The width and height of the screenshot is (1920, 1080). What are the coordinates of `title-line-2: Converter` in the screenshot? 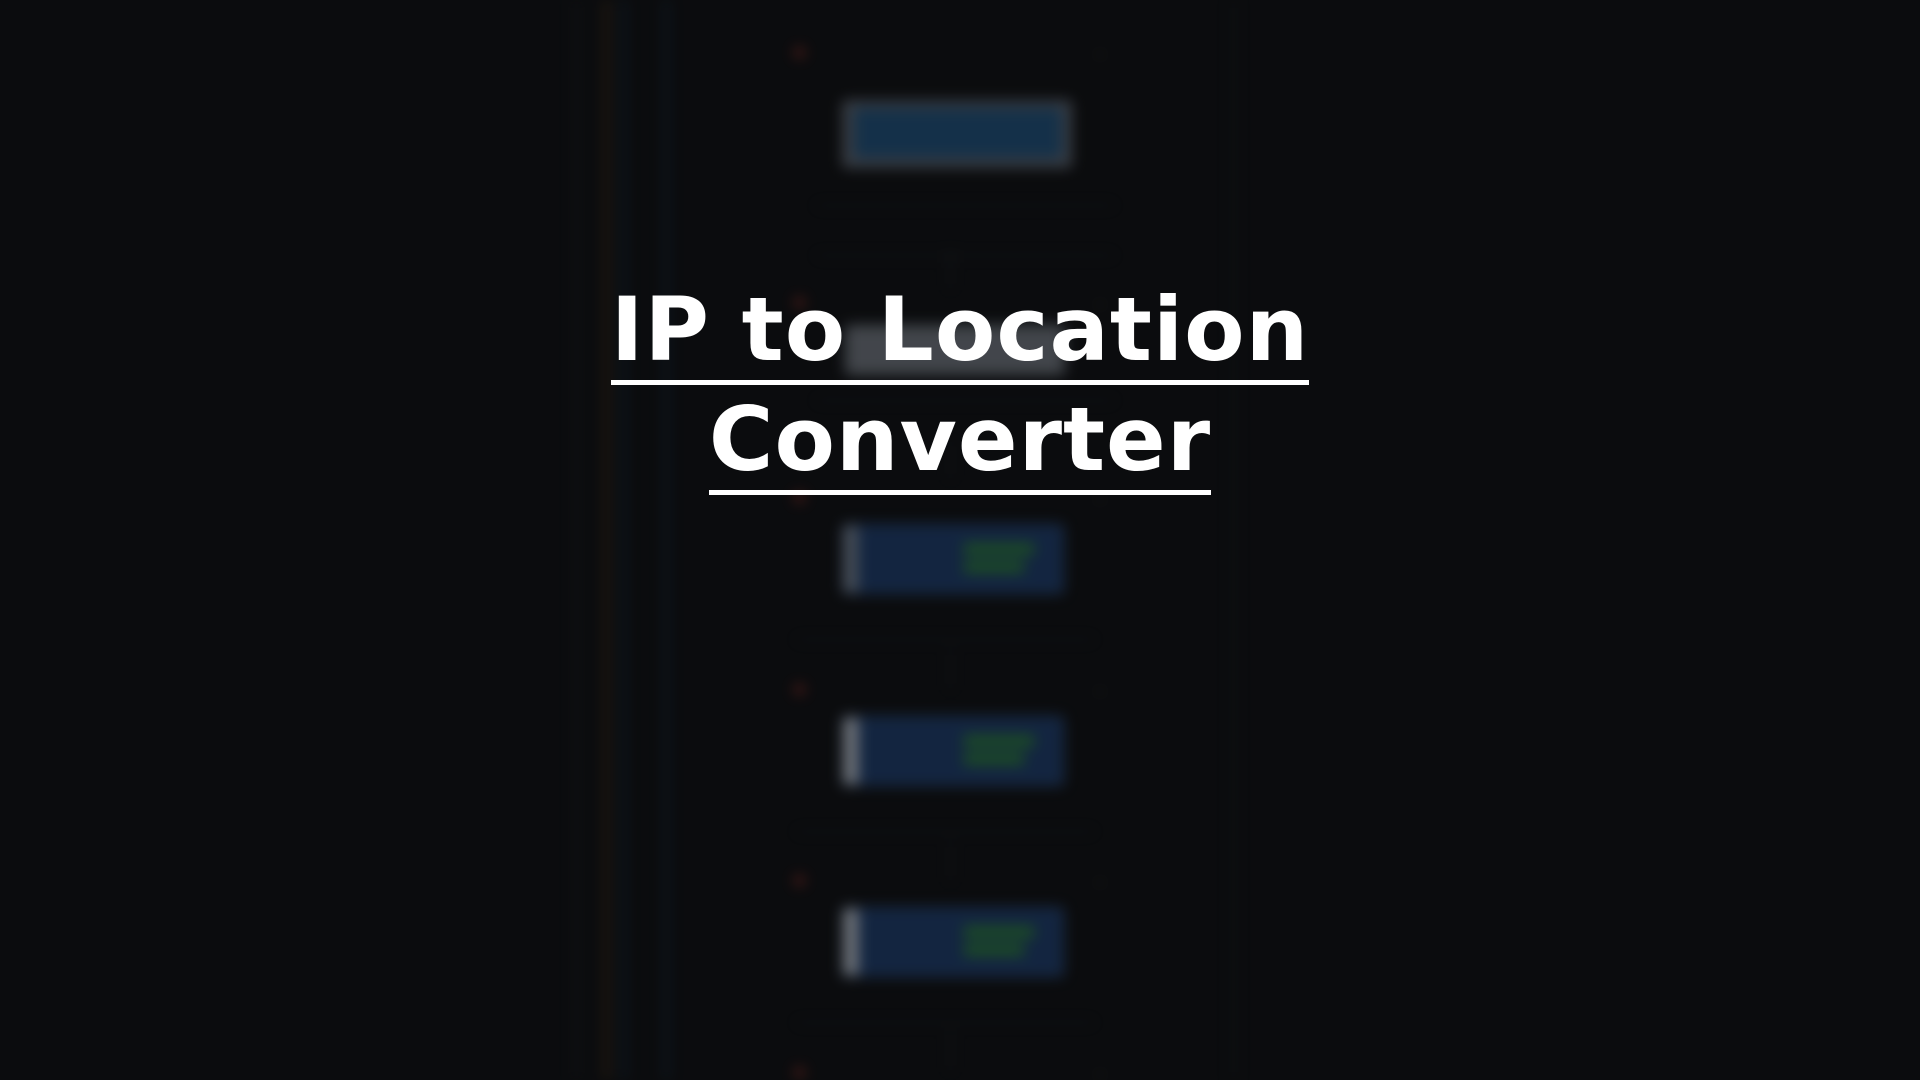 It's located at (960, 442).